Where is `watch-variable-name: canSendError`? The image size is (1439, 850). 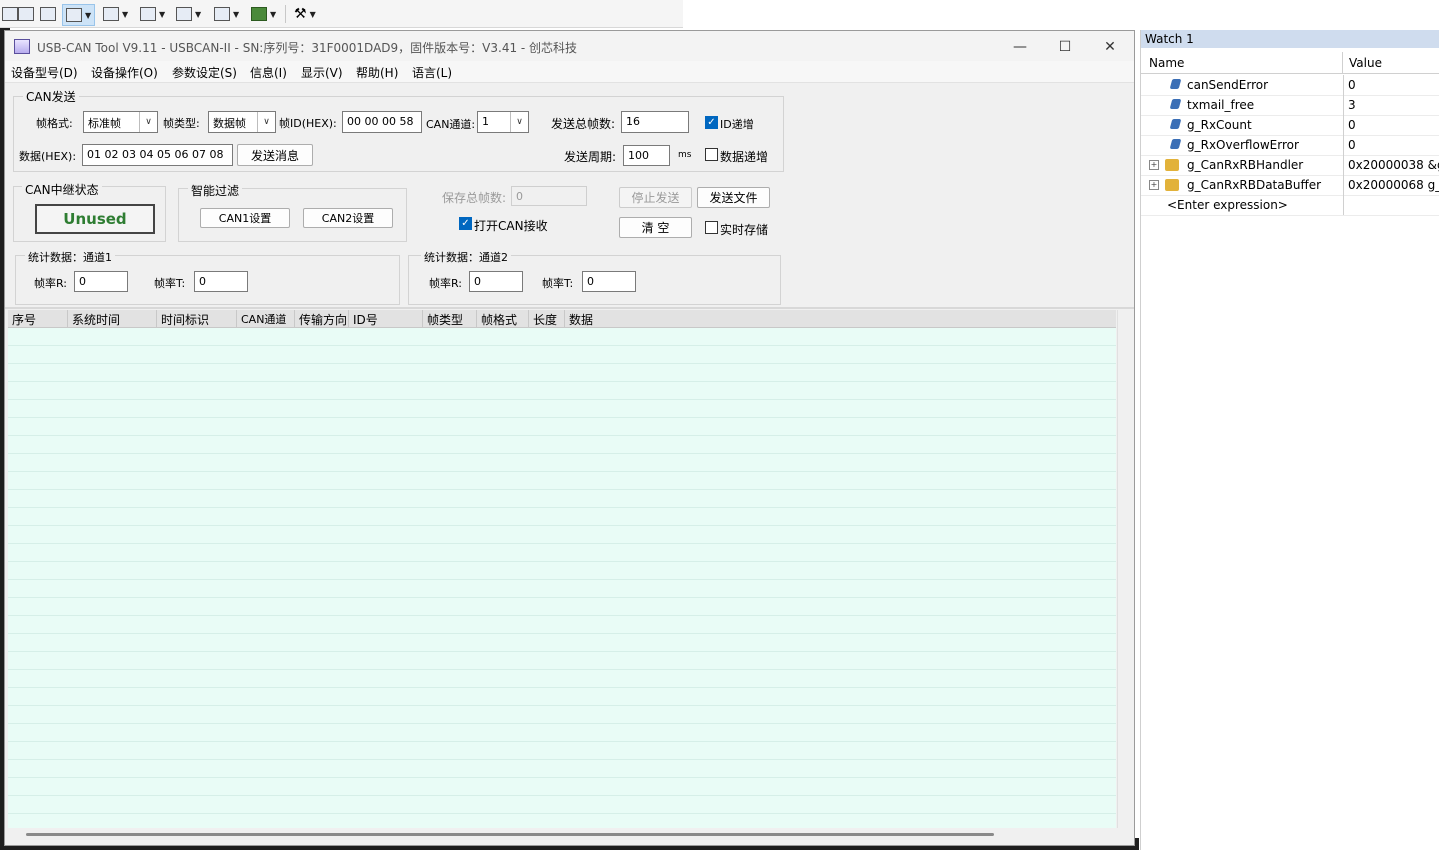 watch-variable-name: canSendError is located at coordinates (1228, 85).